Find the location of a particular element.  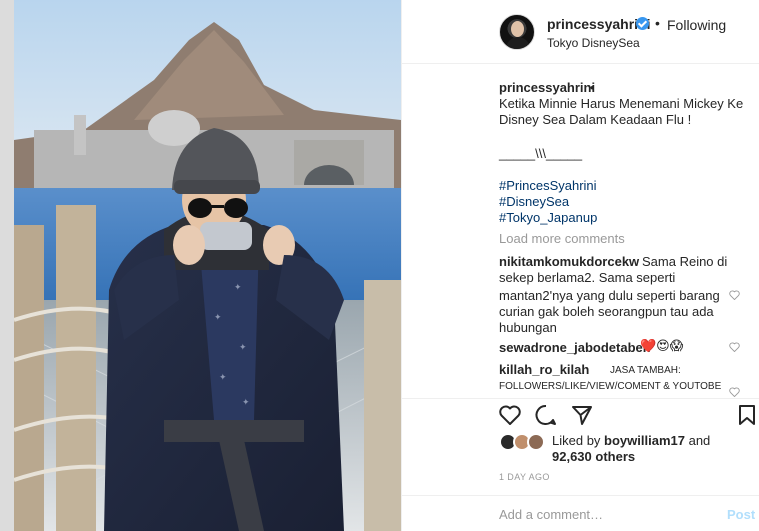

caption-line: Disney Sea Dalam Keadaan Flu ! is located at coordinates (595, 119).